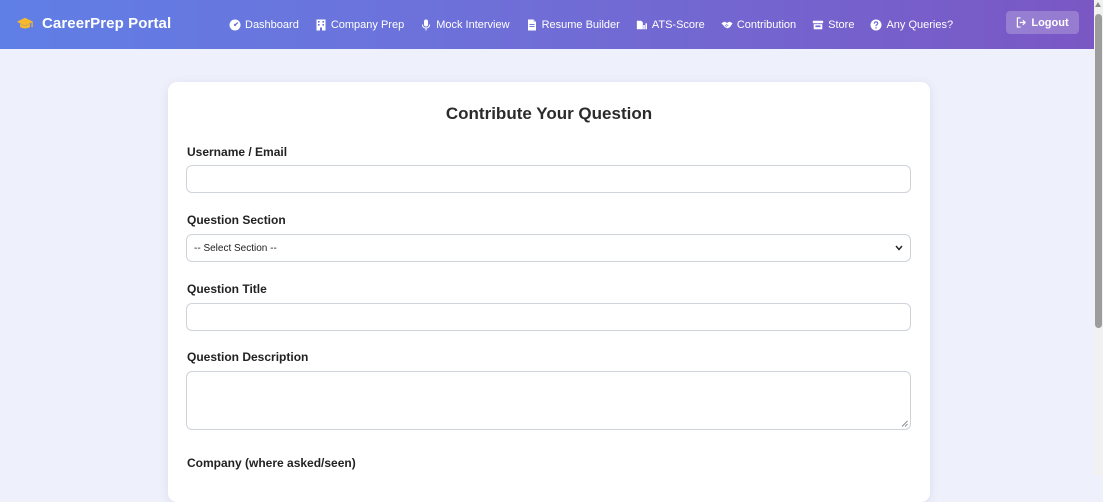  Describe the element at coordinates (641, 24) in the screenshot. I see `chart-icon` at that location.